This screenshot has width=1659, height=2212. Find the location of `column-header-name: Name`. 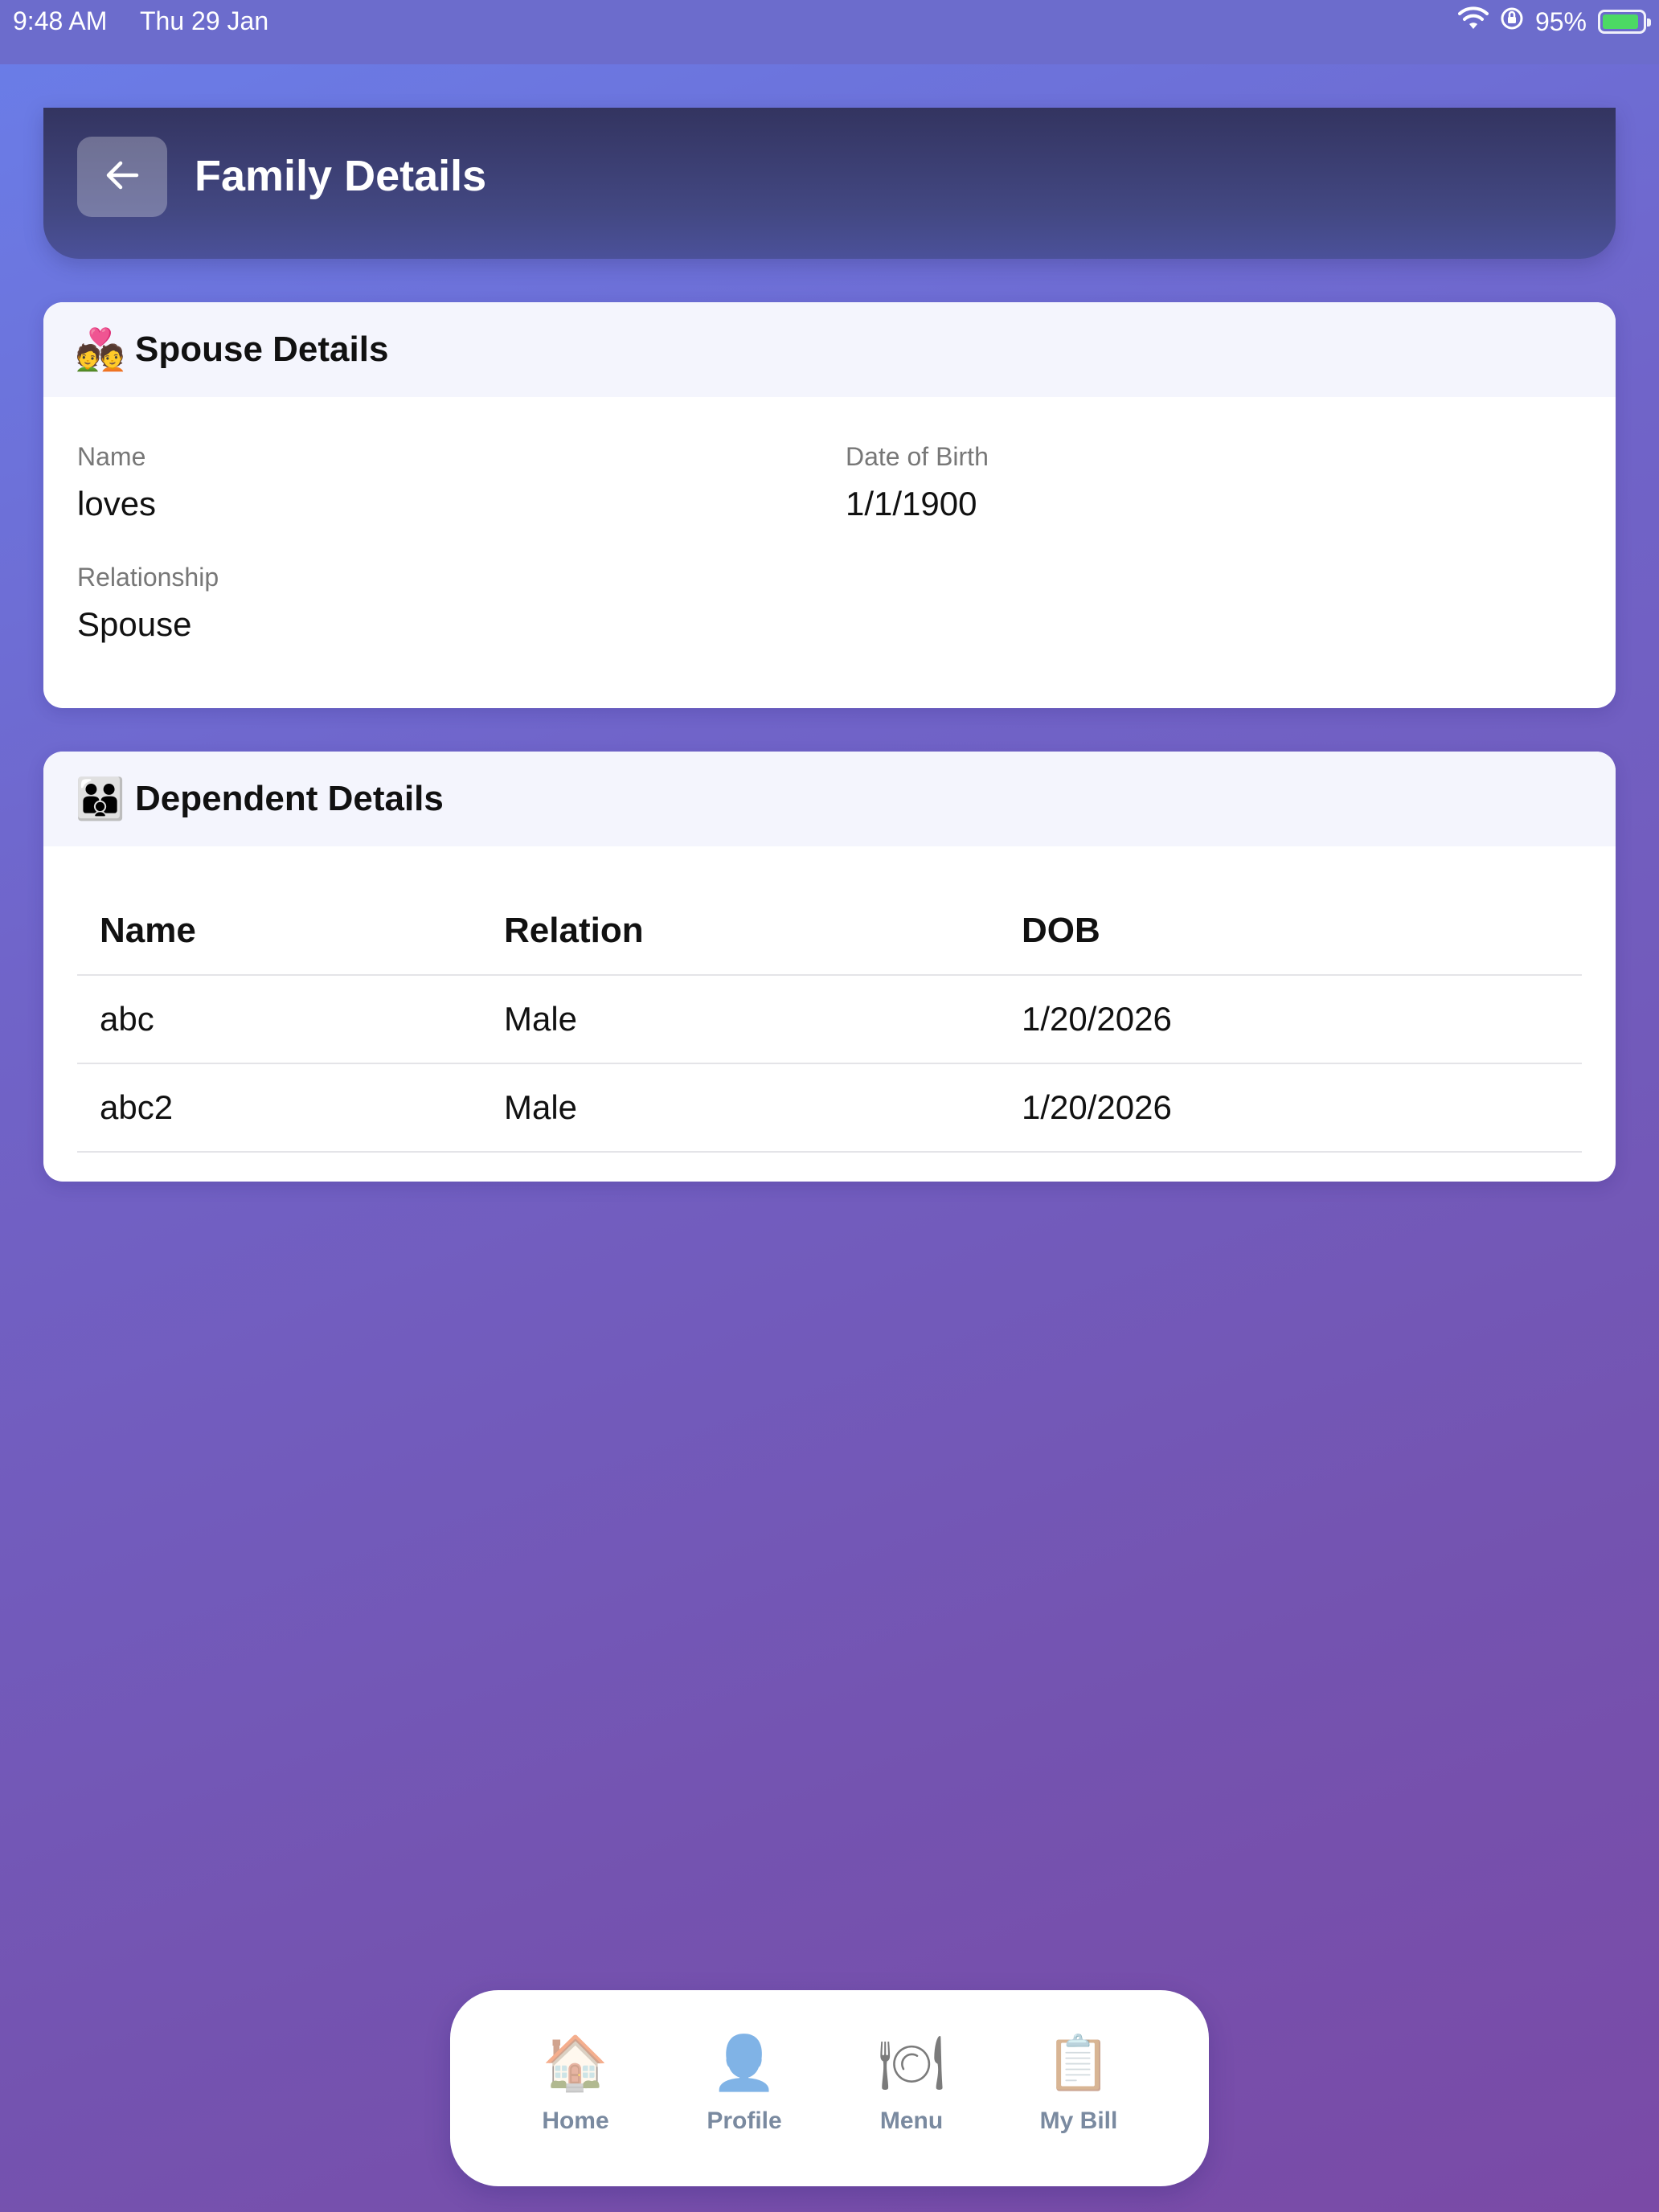

column-header-name: Name is located at coordinates (279, 931).